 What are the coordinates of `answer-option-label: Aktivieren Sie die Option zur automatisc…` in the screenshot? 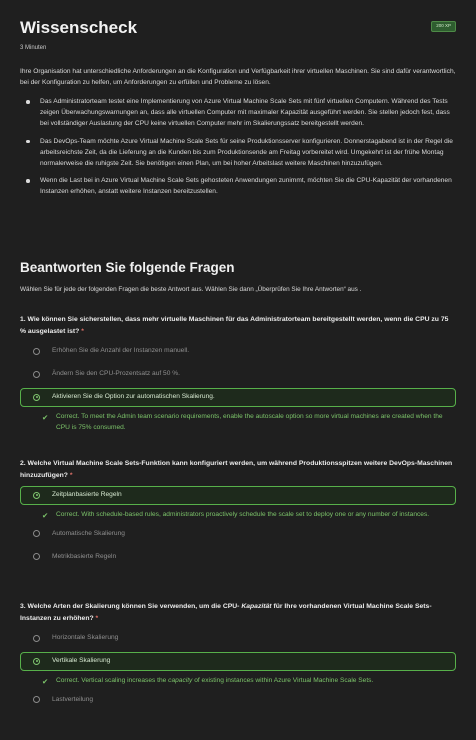 It's located at (133, 397).